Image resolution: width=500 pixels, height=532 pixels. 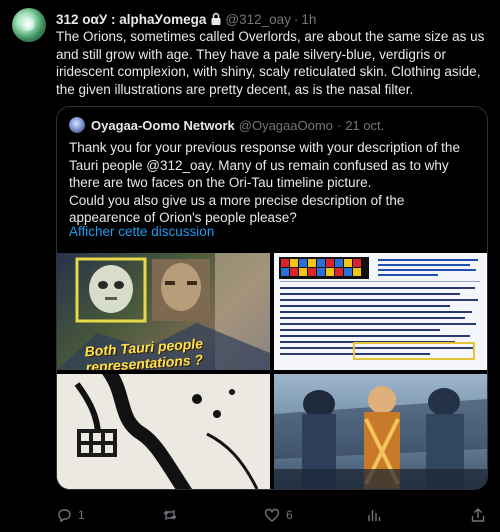 What do you see at coordinates (77, 125) in the screenshot?
I see `quote-avatar` at bounding box center [77, 125].